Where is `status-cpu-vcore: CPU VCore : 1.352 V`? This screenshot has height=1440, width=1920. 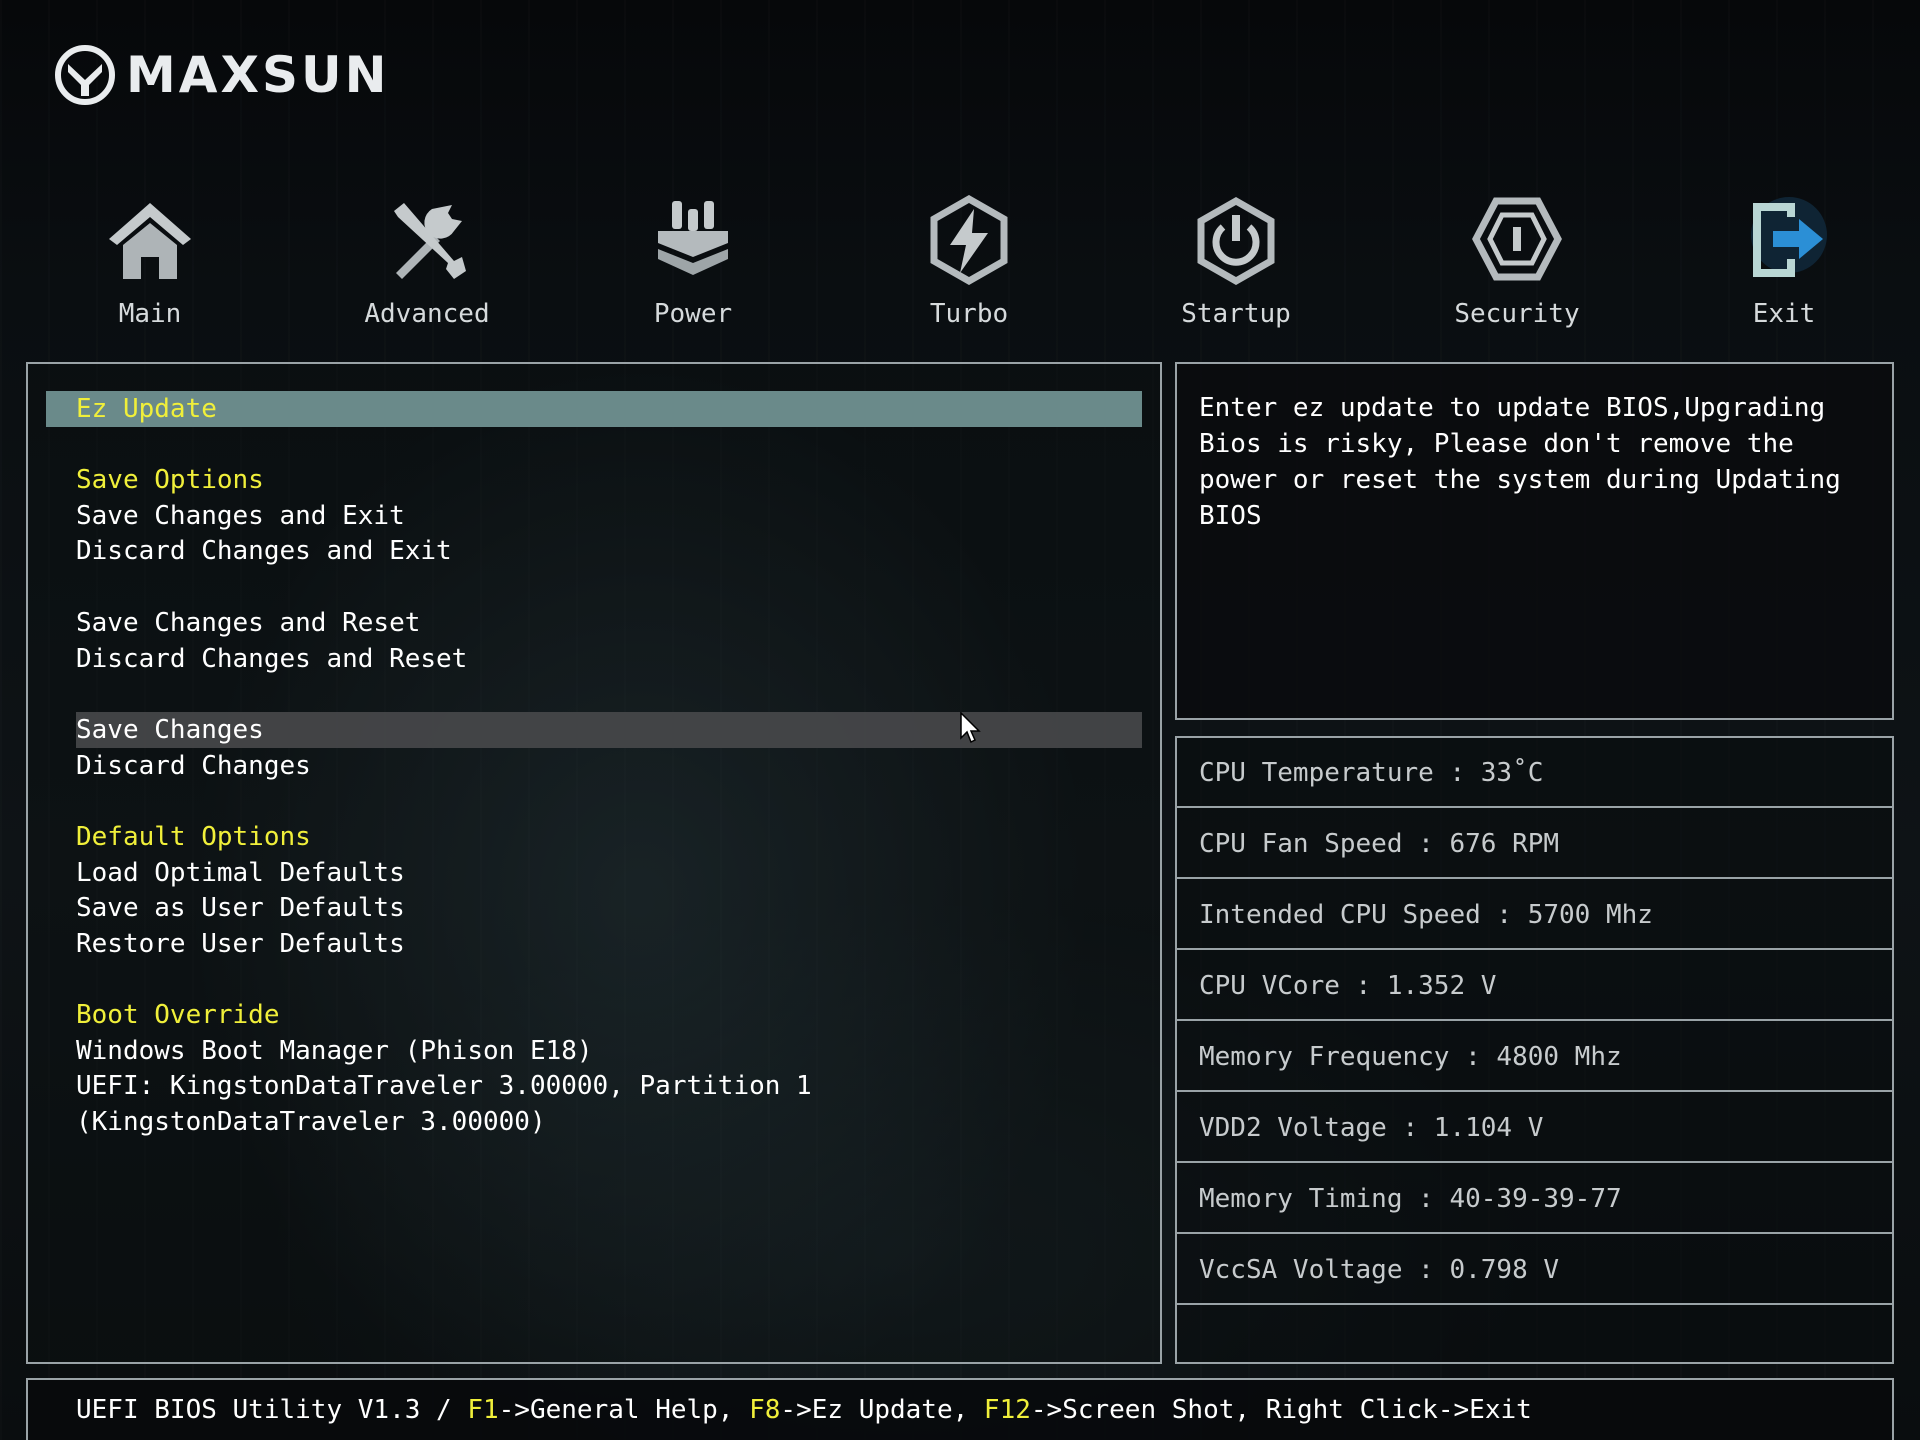
status-cpu-vcore: CPU VCore : 1.352 V is located at coordinates (1534, 986).